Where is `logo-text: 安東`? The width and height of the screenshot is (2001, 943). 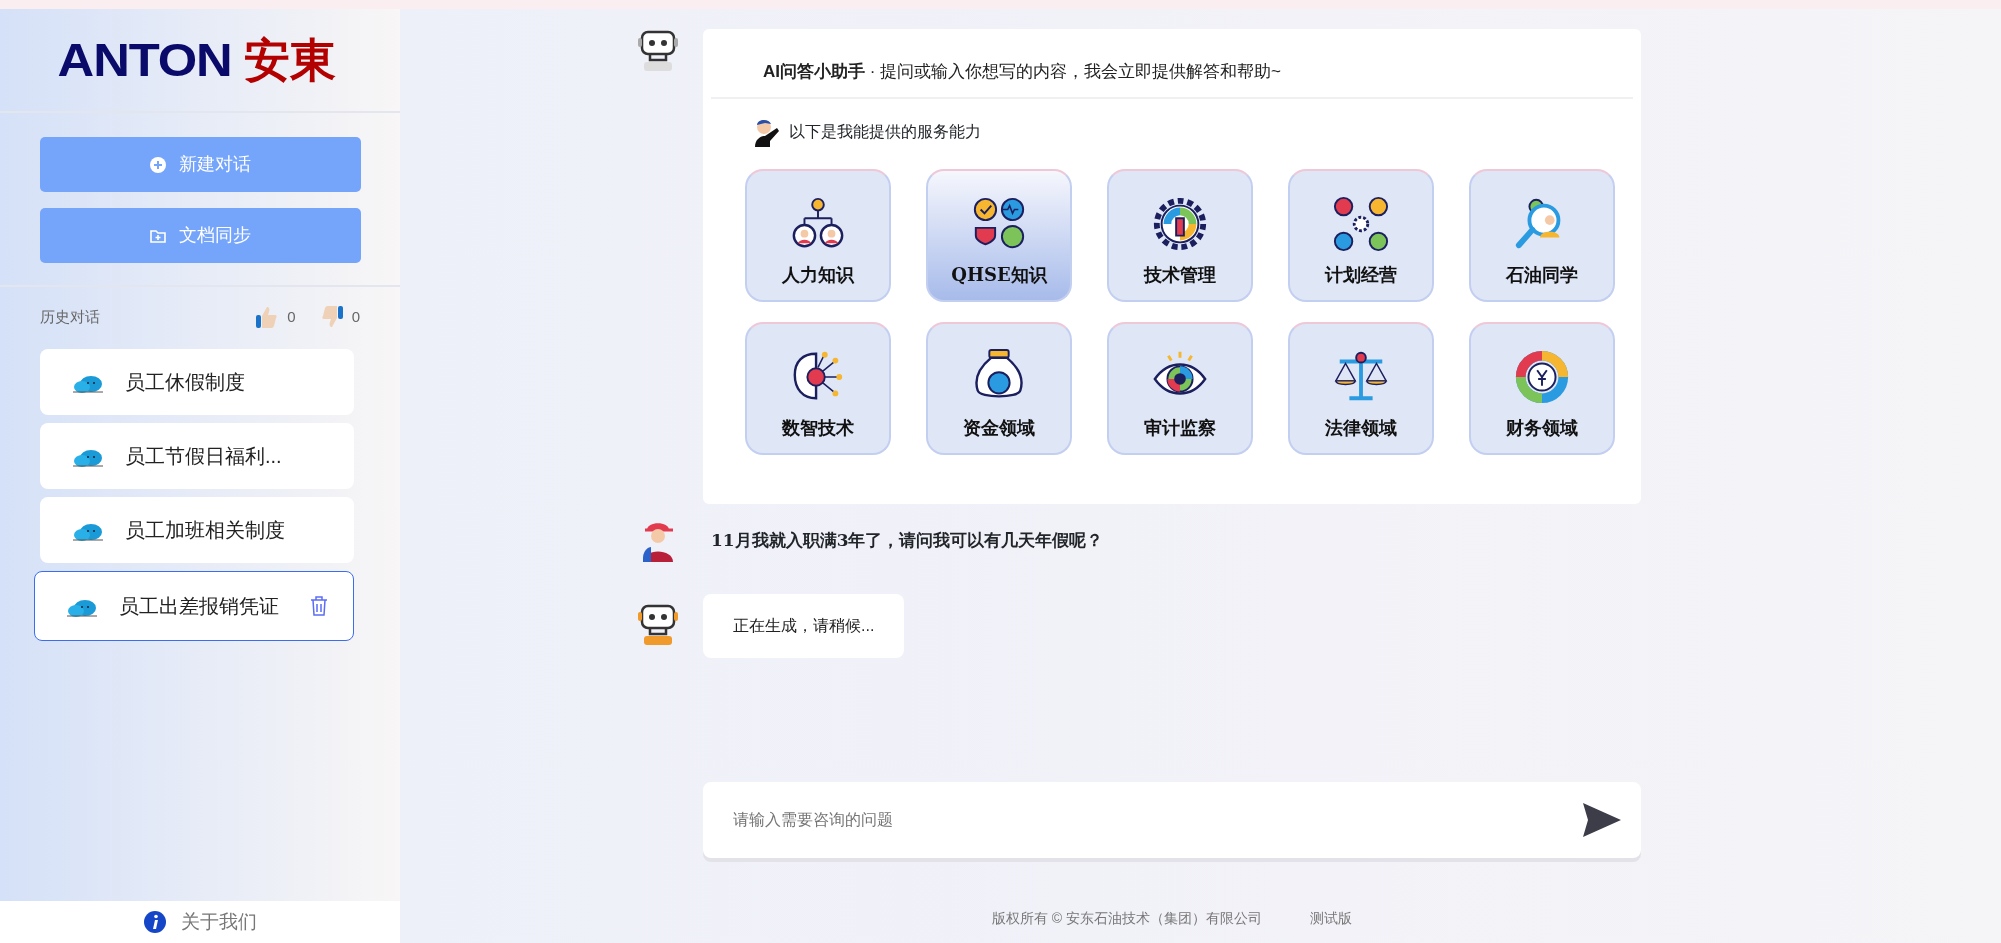
logo-text: 安東 is located at coordinates (289, 60).